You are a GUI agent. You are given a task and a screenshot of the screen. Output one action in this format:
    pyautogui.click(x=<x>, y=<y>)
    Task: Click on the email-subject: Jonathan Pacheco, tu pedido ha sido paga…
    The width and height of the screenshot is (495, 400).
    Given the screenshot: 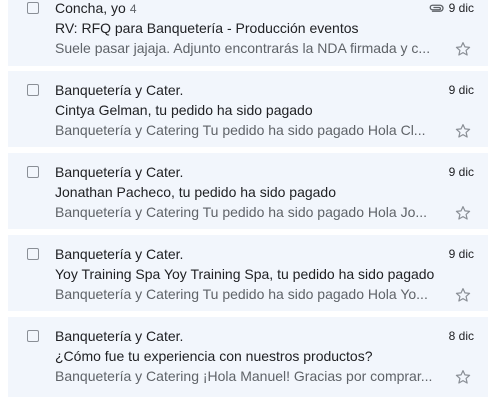 What is the action you would take?
    pyautogui.click(x=196, y=192)
    